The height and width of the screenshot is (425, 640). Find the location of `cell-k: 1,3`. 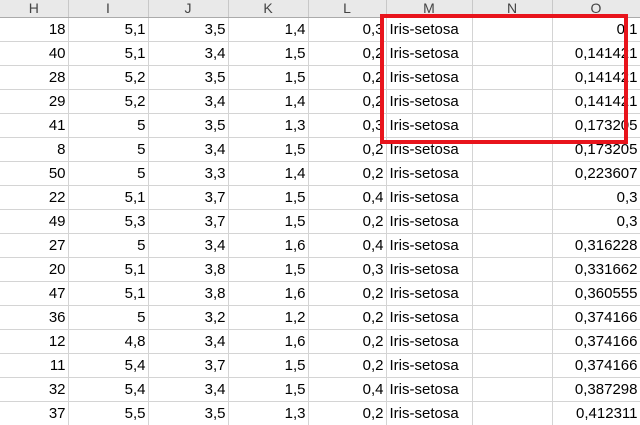

cell-k: 1,3 is located at coordinates (268, 413).